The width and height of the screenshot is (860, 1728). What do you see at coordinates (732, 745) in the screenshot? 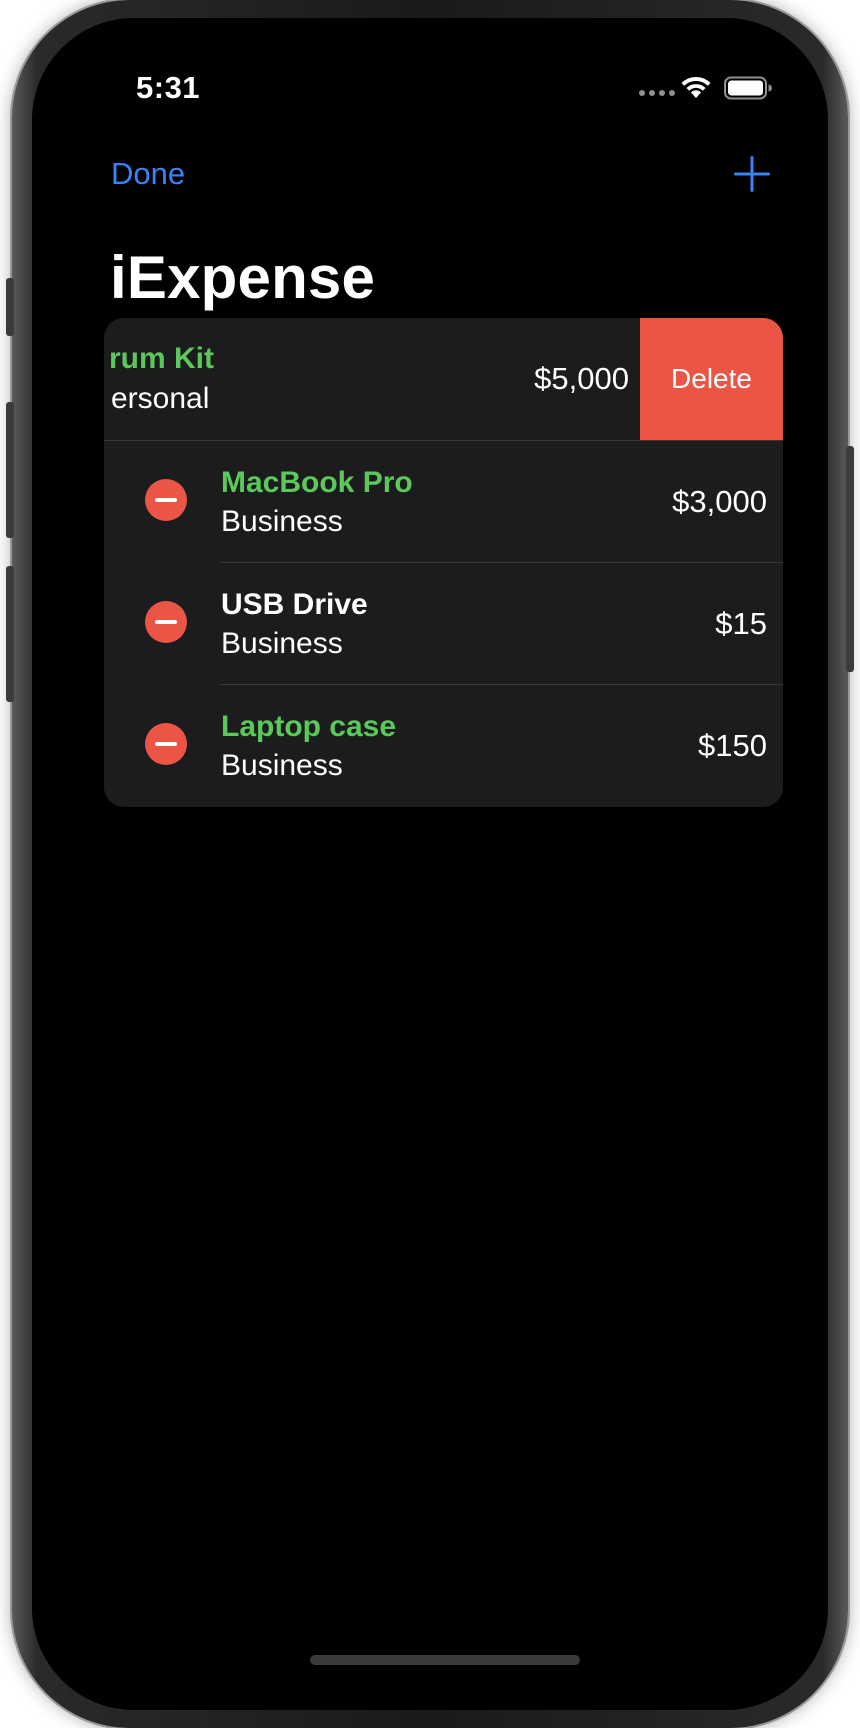
I see `expense-amount: $150` at bounding box center [732, 745].